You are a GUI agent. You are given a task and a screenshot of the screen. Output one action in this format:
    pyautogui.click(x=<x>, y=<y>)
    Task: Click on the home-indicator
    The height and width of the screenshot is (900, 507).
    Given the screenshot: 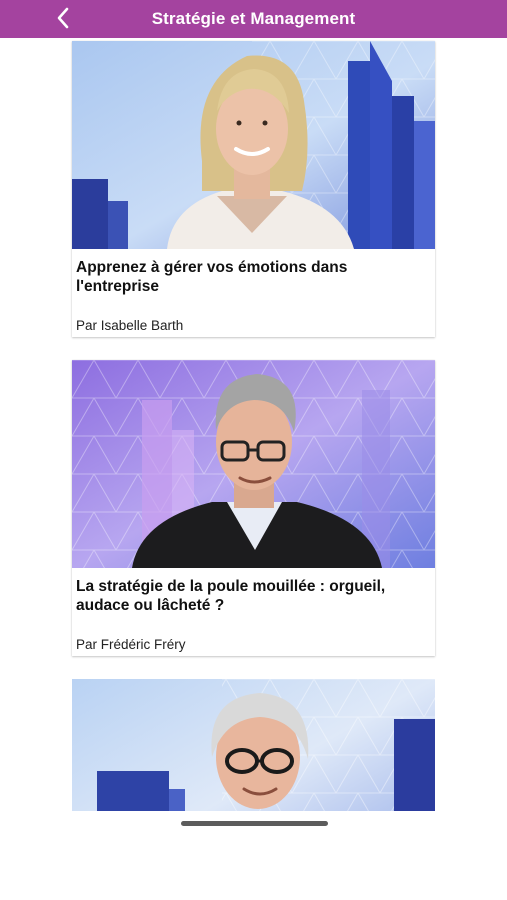 What is the action you would take?
    pyautogui.click(x=254, y=823)
    